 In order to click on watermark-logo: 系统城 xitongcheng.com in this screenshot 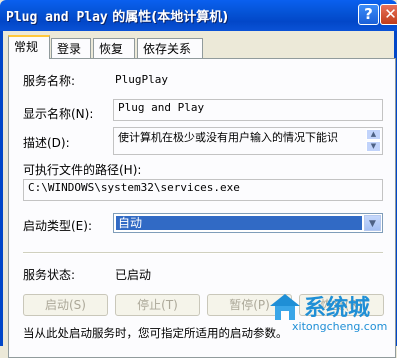, I will do `click(332, 318)`.